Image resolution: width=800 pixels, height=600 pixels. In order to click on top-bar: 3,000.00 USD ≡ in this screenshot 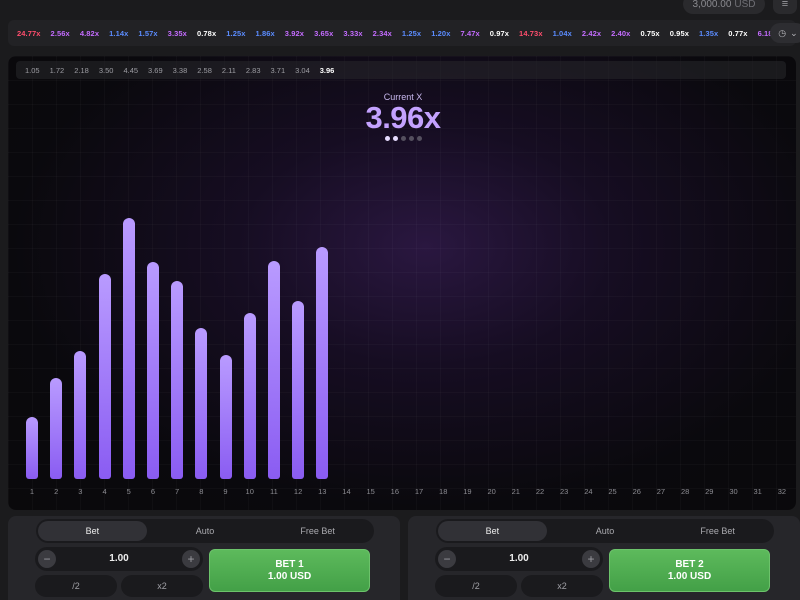, I will do `click(400, 9)`.